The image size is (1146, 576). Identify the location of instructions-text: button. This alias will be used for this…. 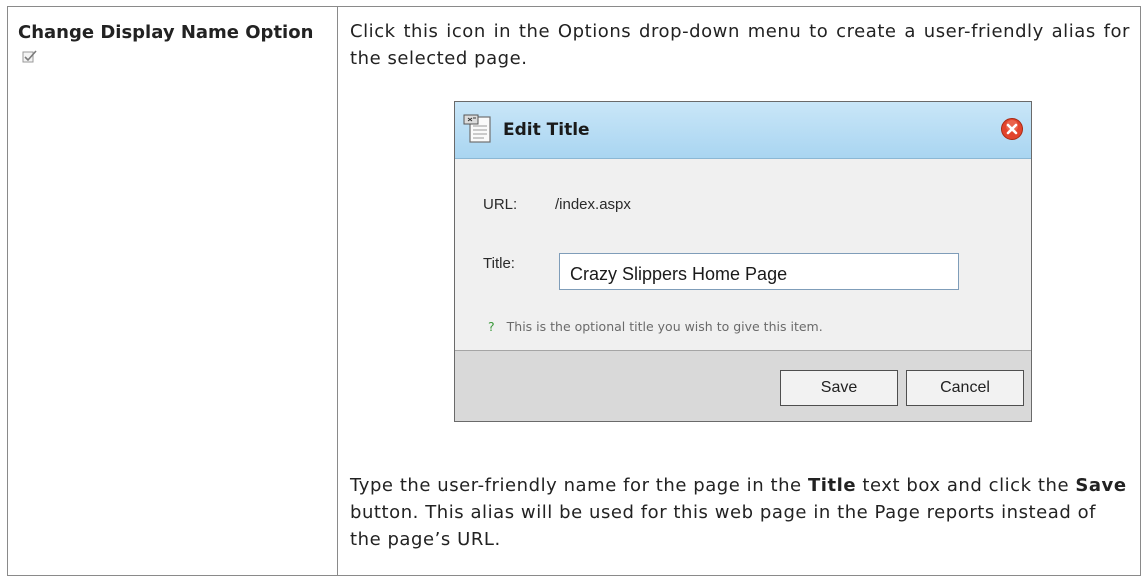
(723, 526).